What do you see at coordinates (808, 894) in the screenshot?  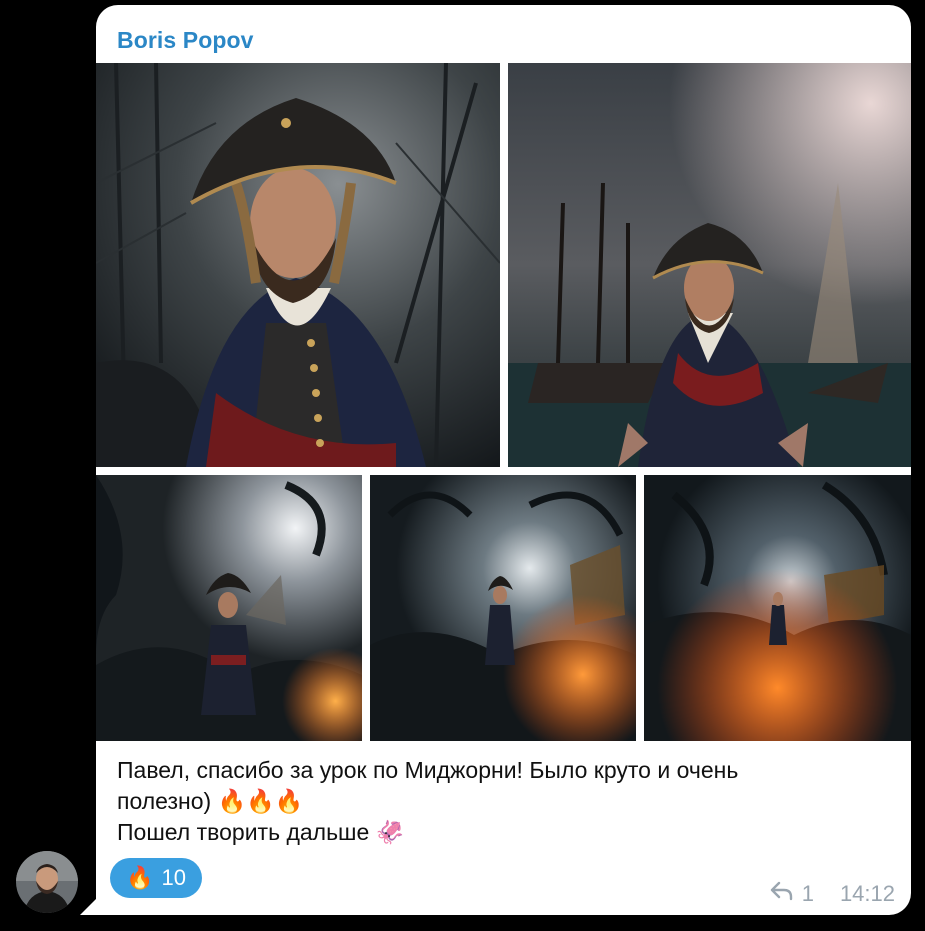 I see `reply-count: 1` at bounding box center [808, 894].